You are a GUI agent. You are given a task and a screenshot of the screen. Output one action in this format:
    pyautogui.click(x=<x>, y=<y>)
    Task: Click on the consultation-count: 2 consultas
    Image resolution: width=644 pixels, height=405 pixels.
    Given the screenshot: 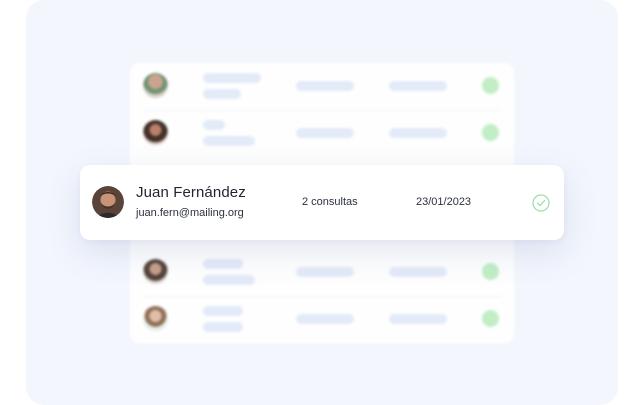 What is the action you would take?
    pyautogui.click(x=330, y=202)
    